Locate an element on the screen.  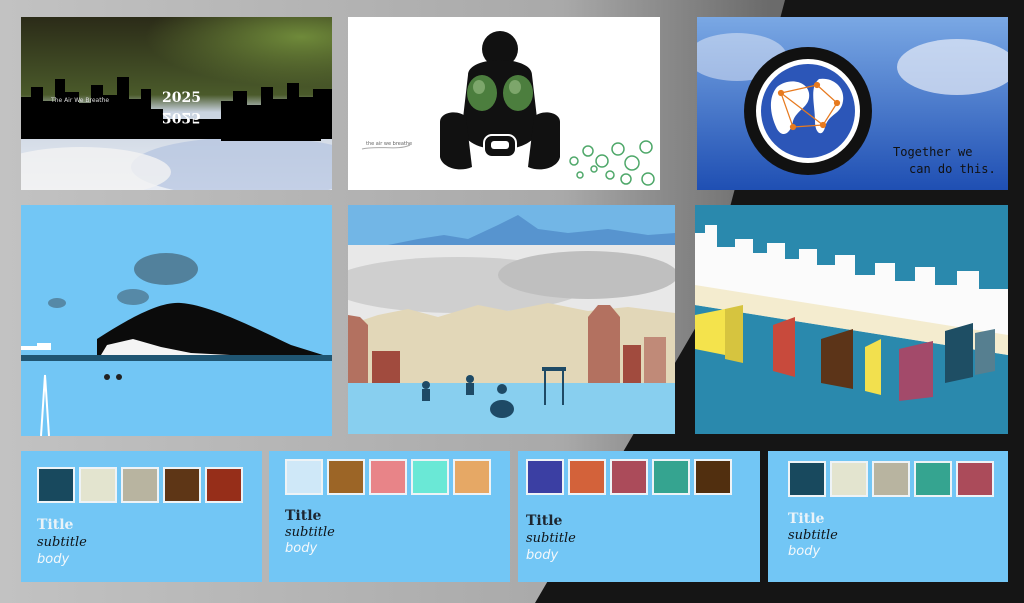
slide-small-title: The Air We Breathe is located at coordinates (80, 100).